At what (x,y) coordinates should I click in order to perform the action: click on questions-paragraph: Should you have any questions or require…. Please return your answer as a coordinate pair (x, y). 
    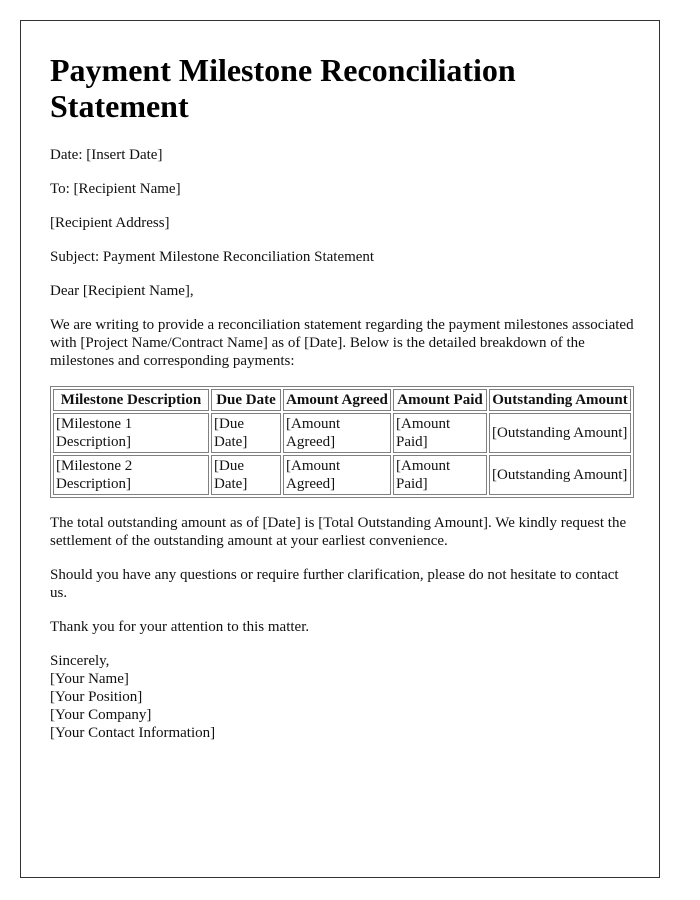
    Looking at the image, I should click on (334, 584).